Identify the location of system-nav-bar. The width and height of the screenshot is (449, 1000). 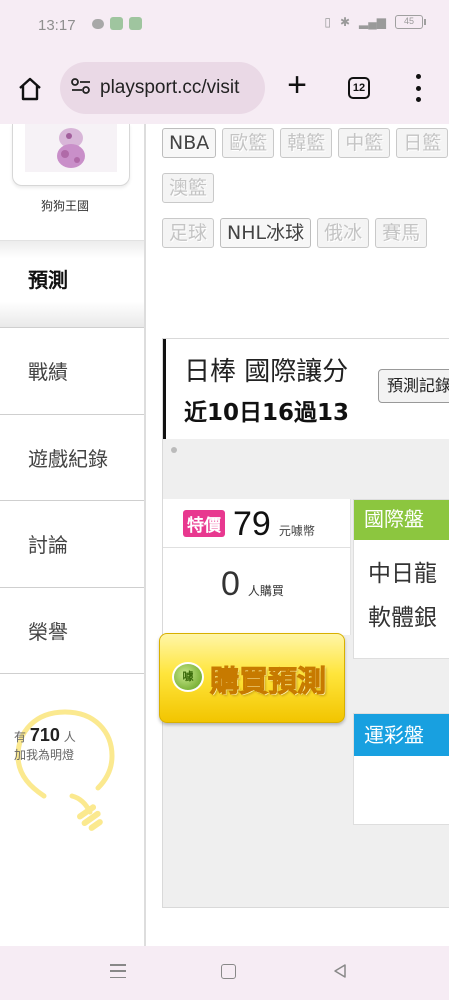
(224, 973).